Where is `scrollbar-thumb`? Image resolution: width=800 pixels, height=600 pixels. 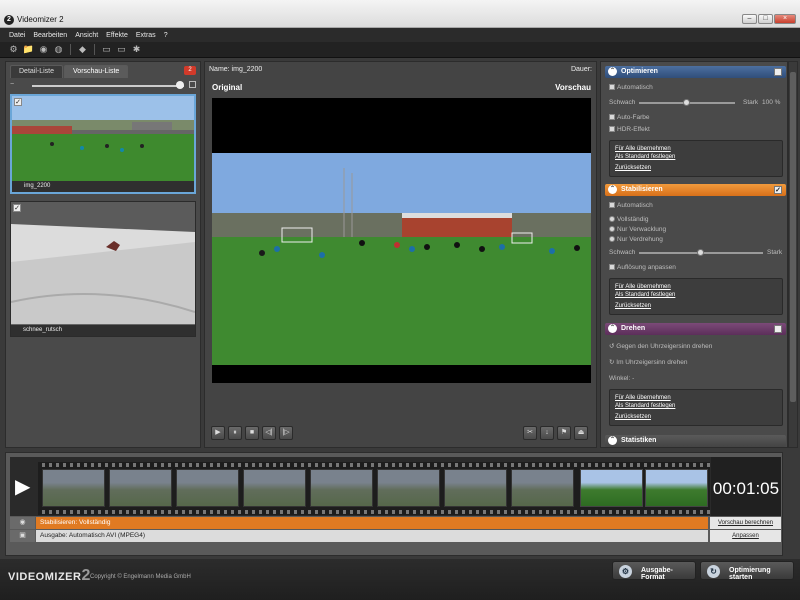
scrollbar-thumb is located at coordinates (793, 237).